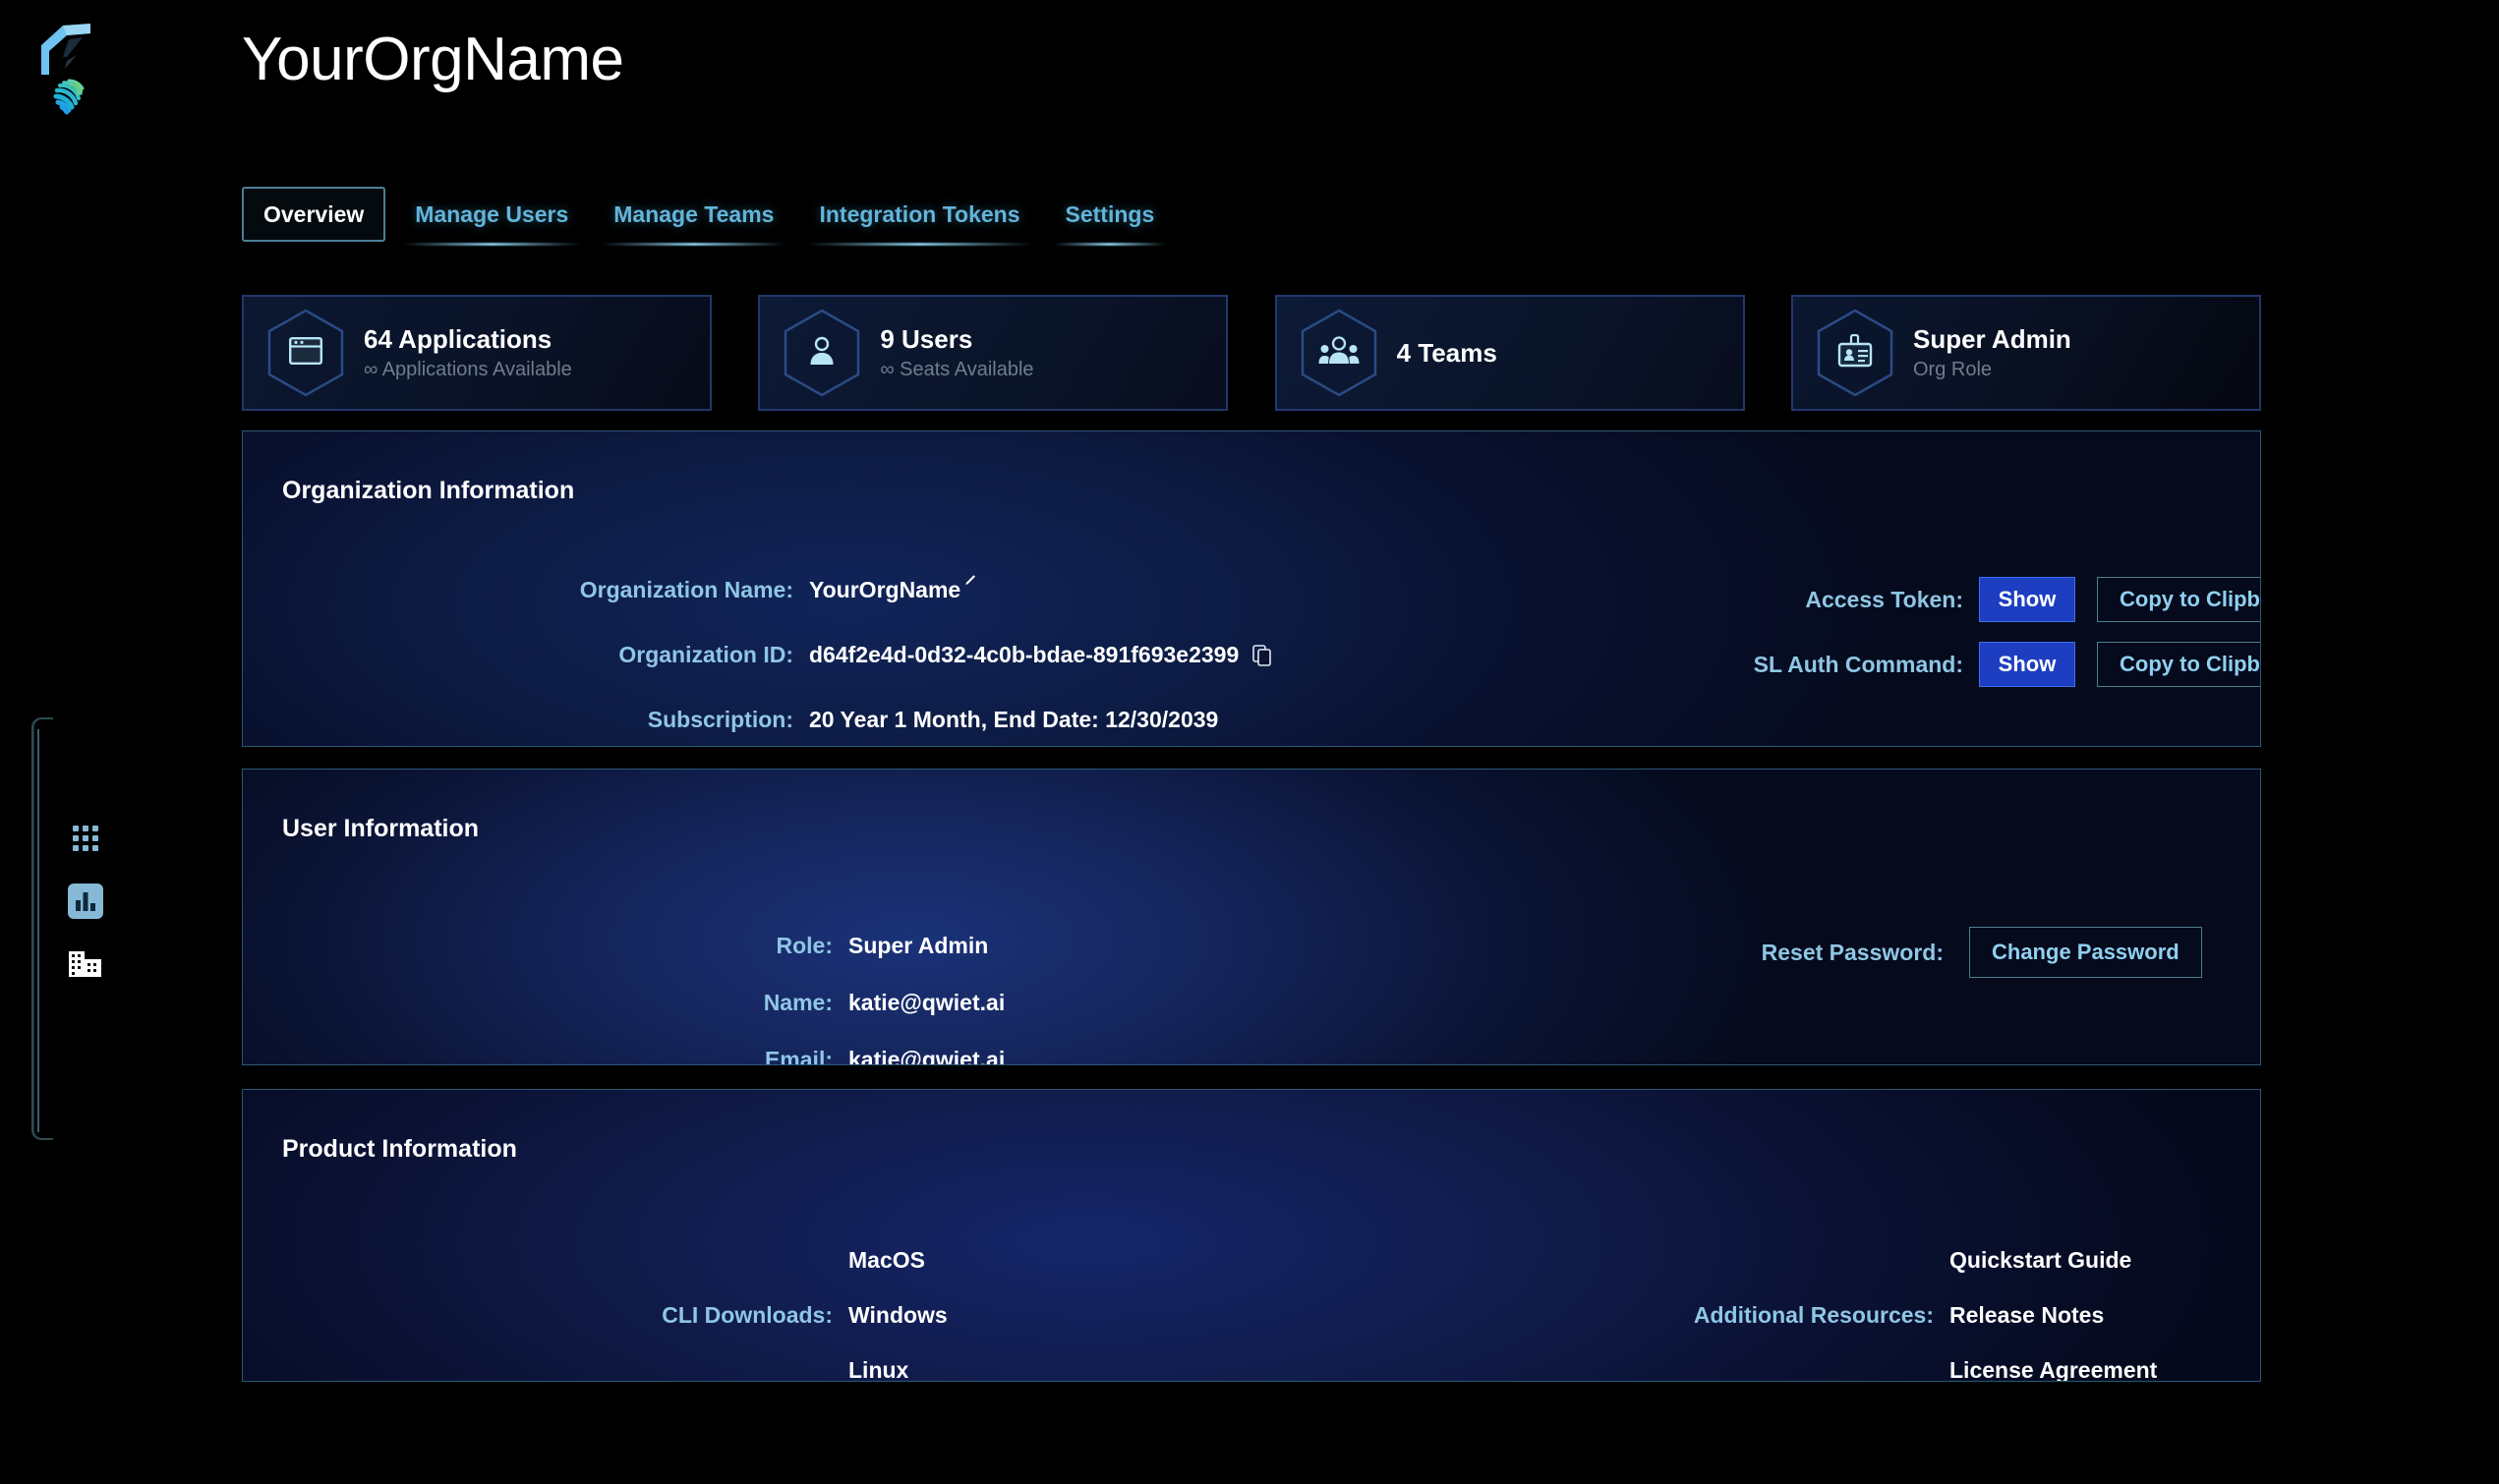  What do you see at coordinates (720, 719) in the screenshot?
I see `subscription-label: Subscription:` at bounding box center [720, 719].